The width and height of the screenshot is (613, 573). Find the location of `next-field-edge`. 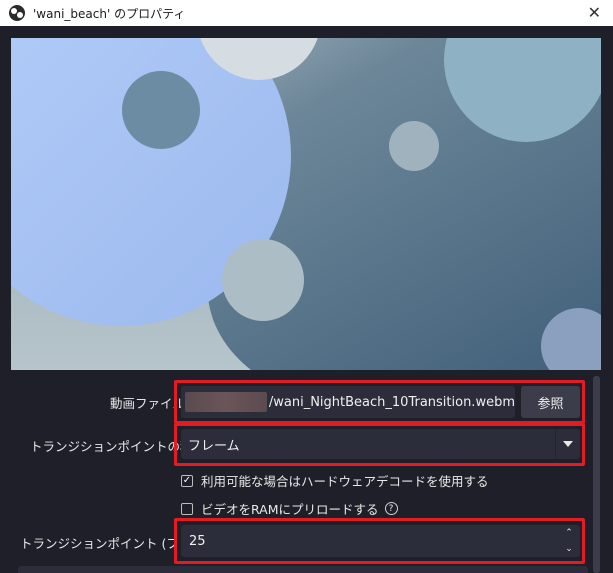

next-field-edge is located at coordinates (303, 569).